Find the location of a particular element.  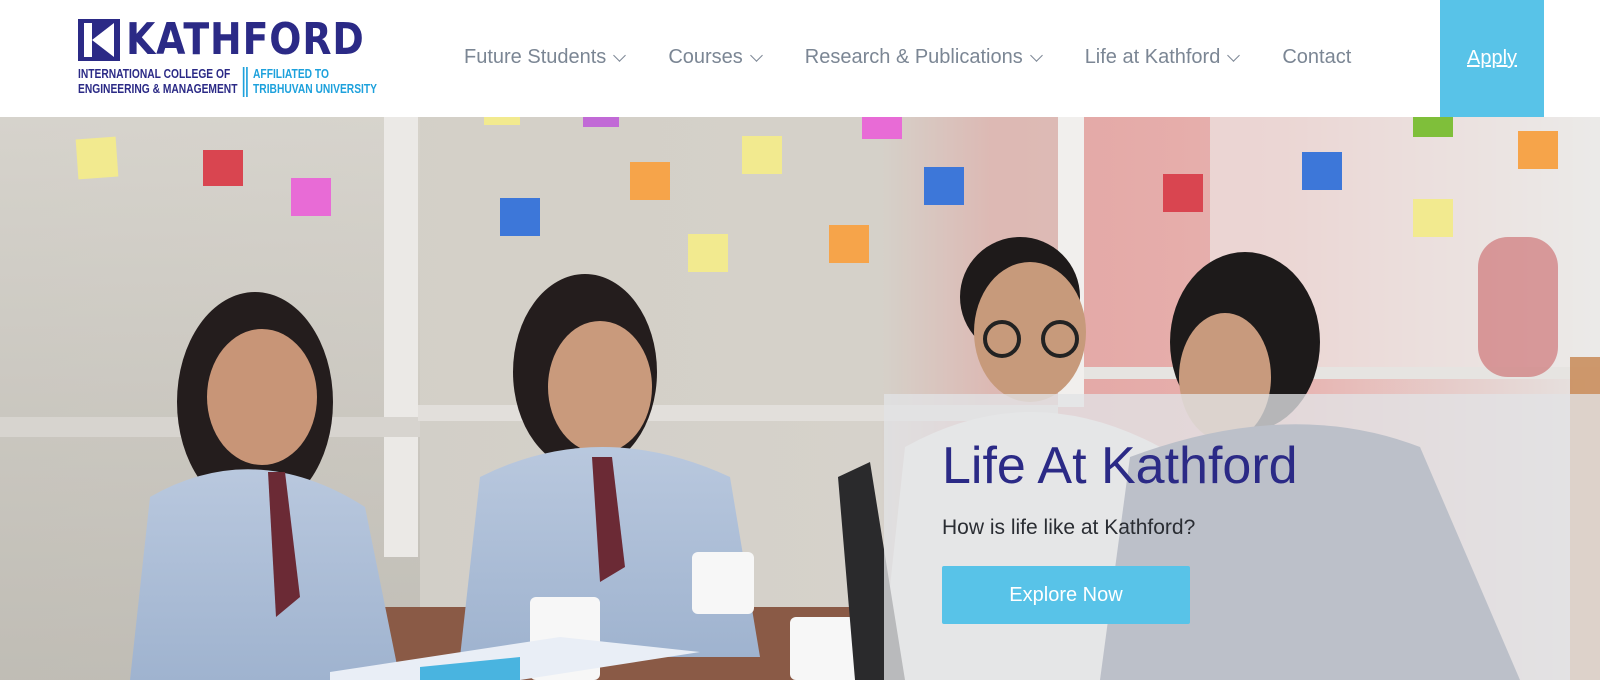

nav-contact: Contact is located at coordinates (1316, 57).